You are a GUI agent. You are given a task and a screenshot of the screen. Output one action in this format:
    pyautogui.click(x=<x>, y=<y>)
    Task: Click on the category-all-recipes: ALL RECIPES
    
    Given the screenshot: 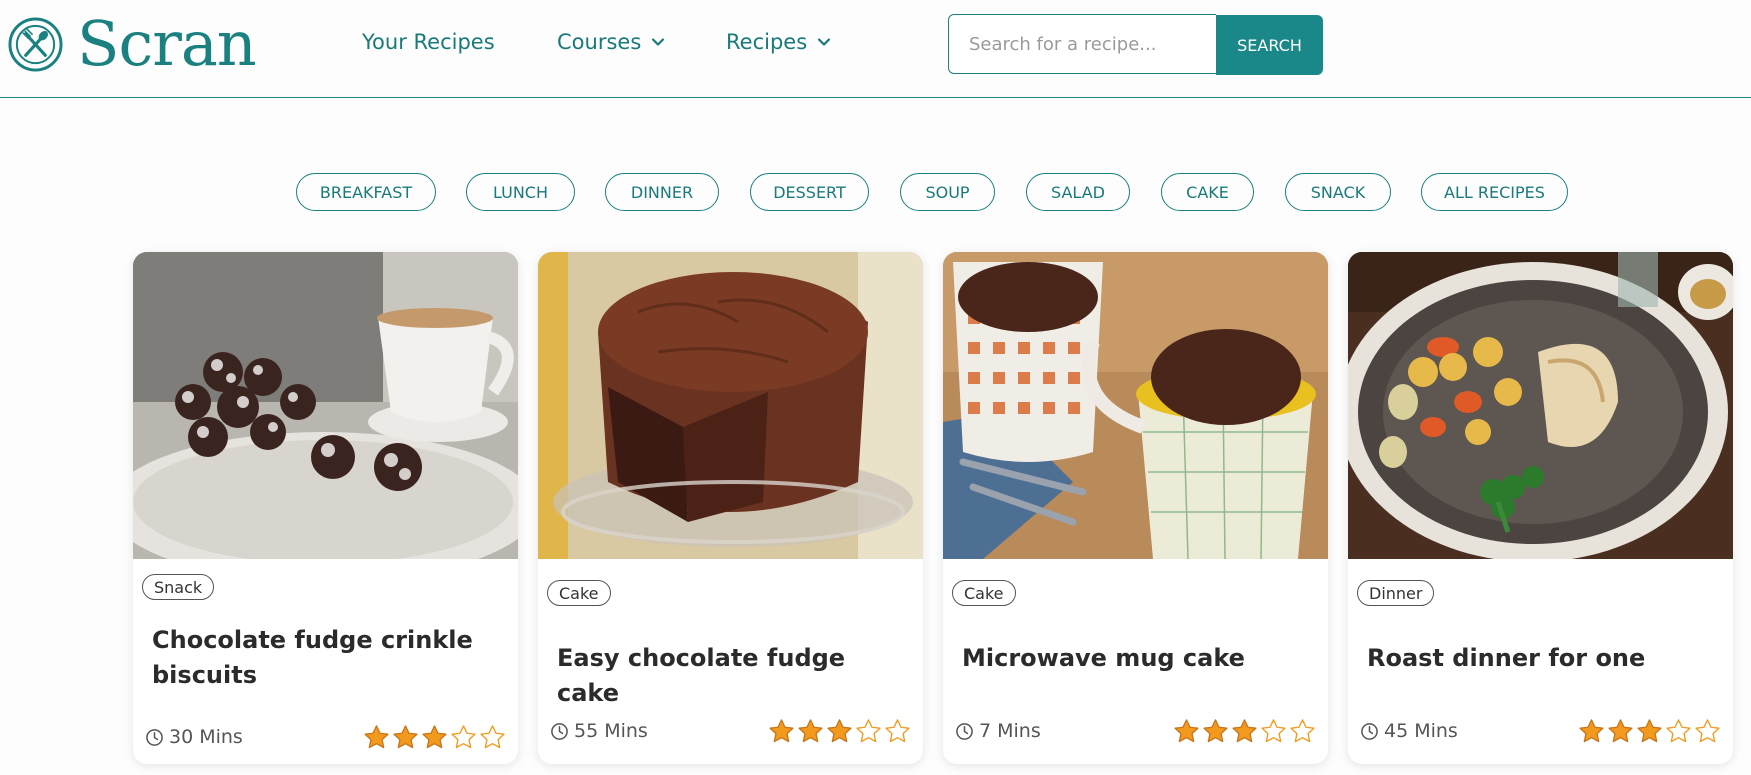 What is the action you would take?
    pyautogui.click(x=1494, y=192)
    